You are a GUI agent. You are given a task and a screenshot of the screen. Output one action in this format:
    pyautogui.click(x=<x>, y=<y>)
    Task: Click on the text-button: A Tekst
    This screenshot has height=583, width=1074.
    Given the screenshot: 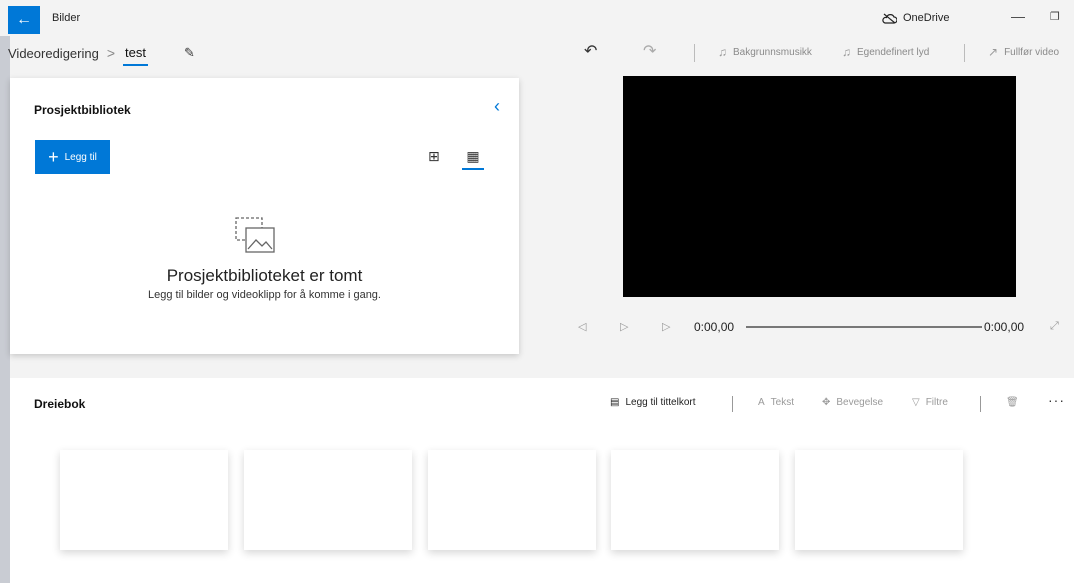 What is the action you would take?
    pyautogui.click(x=776, y=402)
    